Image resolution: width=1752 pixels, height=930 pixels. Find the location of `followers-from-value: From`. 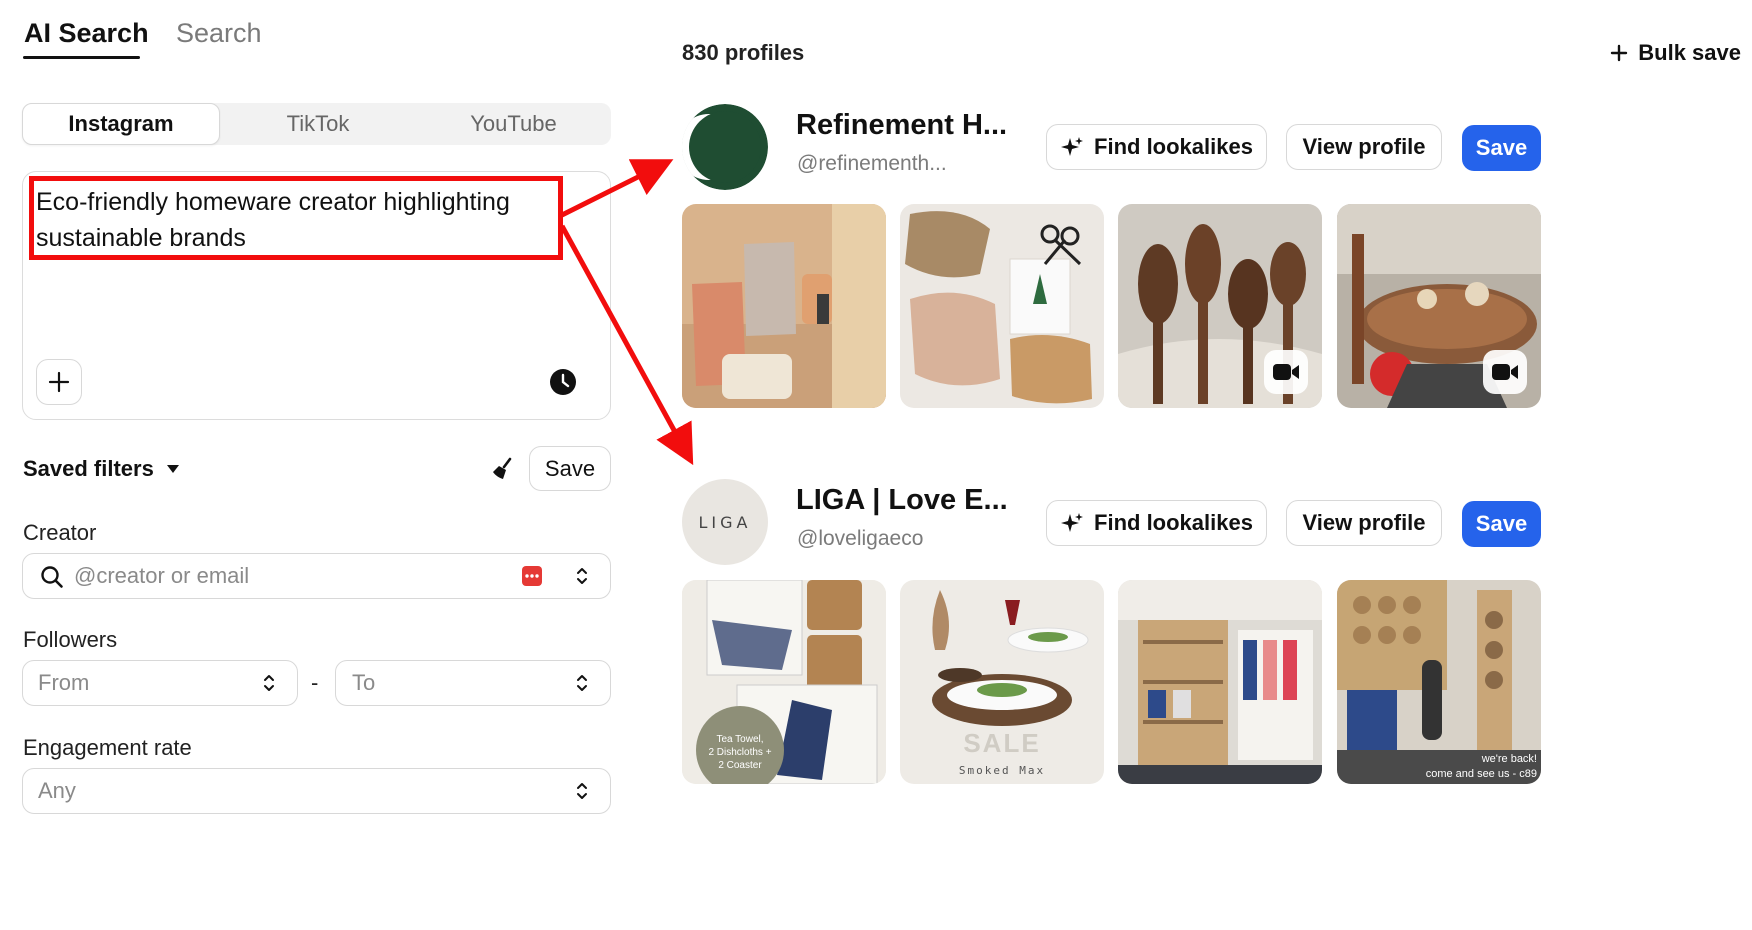

followers-from-value: From is located at coordinates (64, 682).